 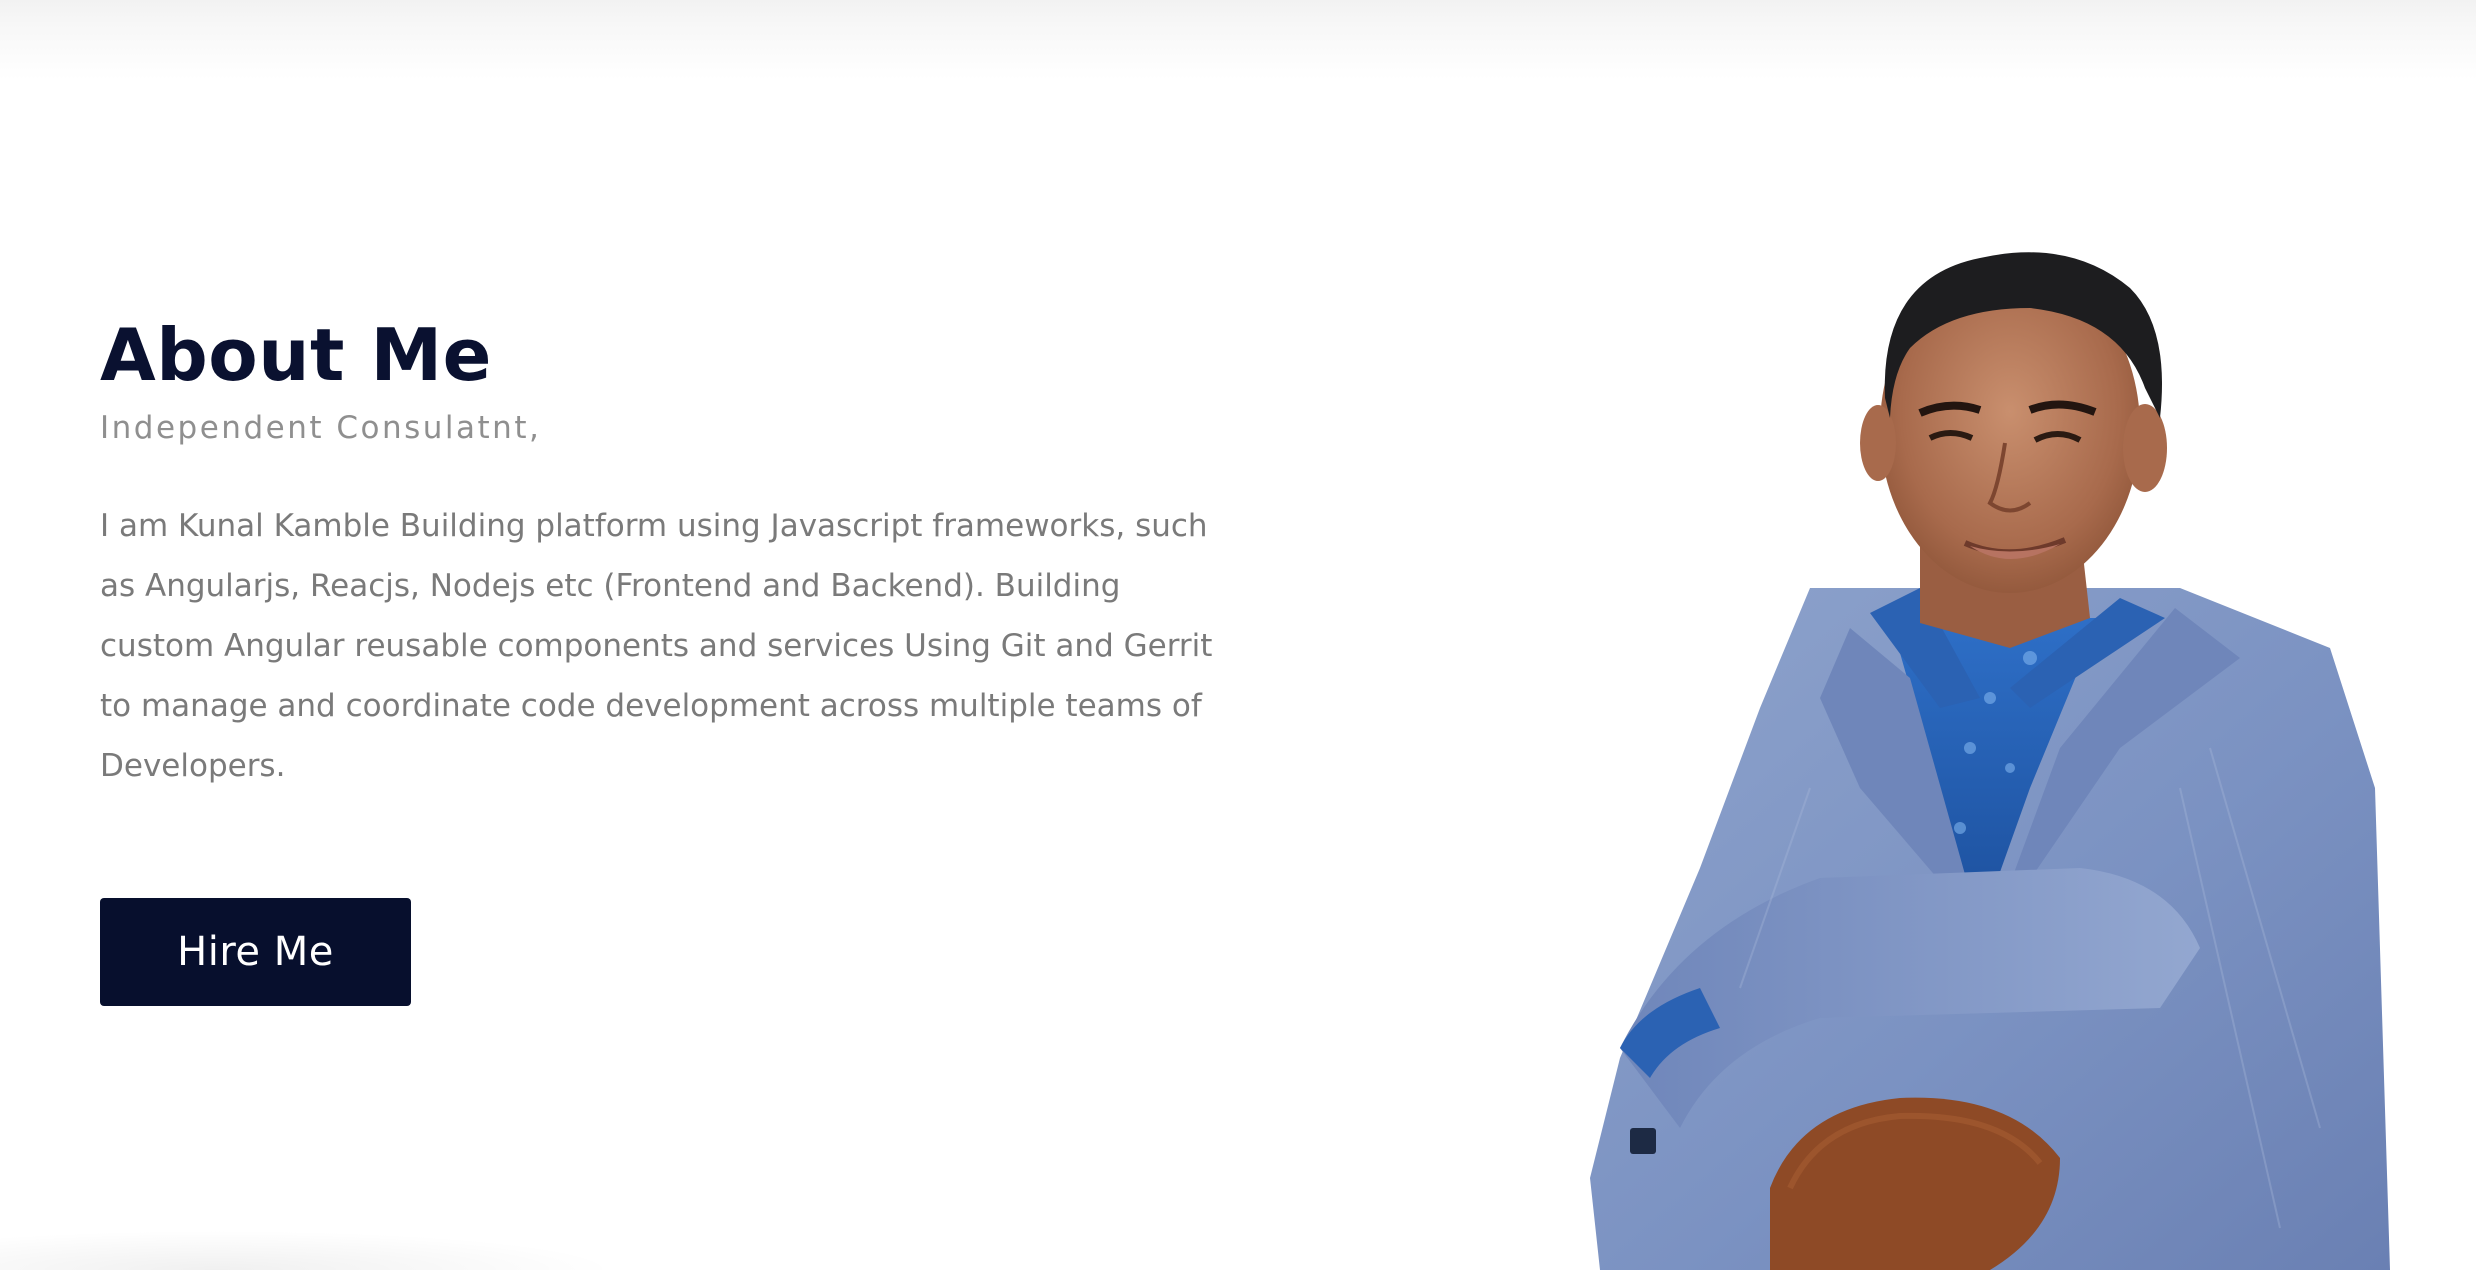 What do you see at coordinates (1238, 40) in the screenshot?
I see `top-header-shadow` at bounding box center [1238, 40].